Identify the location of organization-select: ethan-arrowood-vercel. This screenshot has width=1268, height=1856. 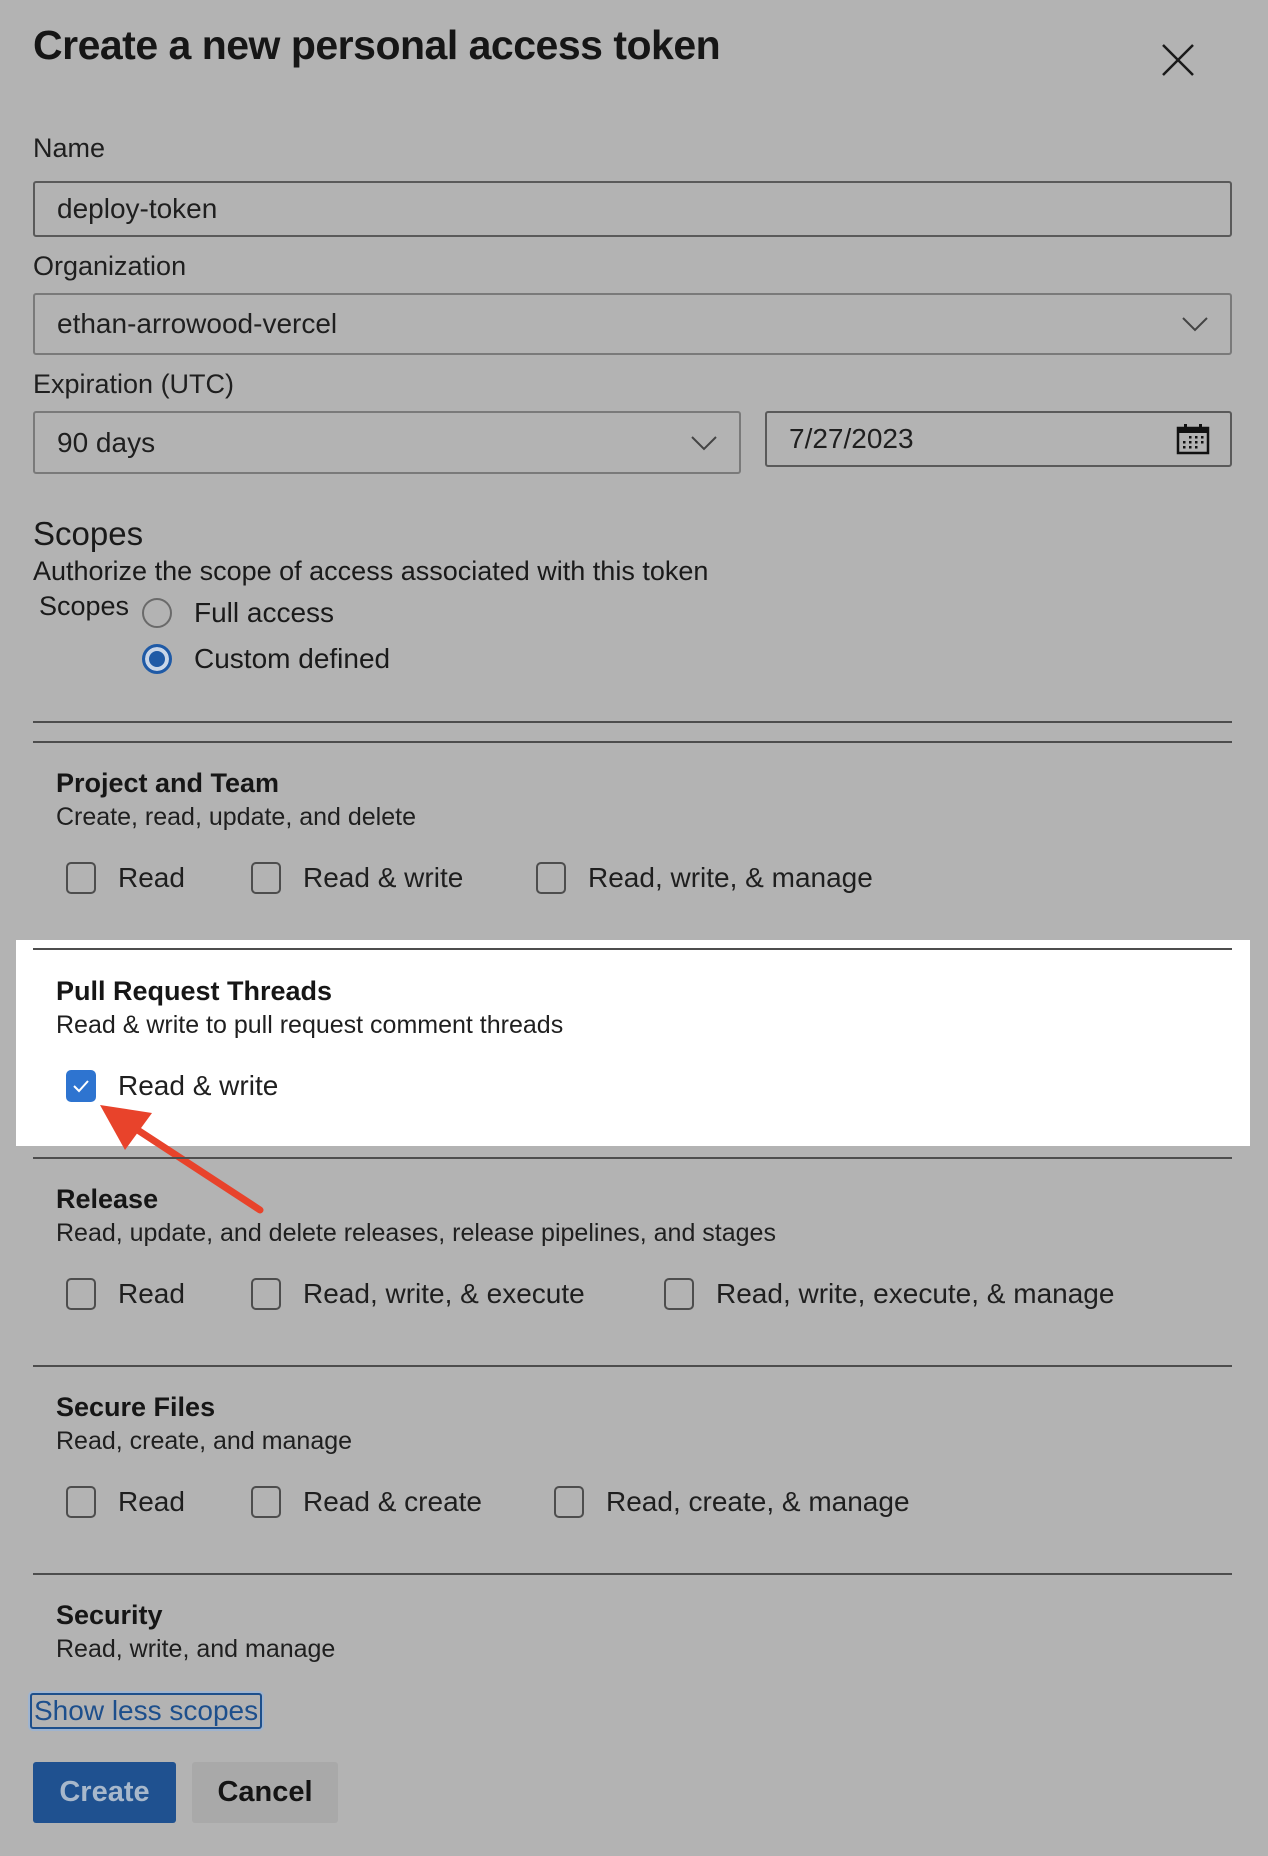
(632, 324).